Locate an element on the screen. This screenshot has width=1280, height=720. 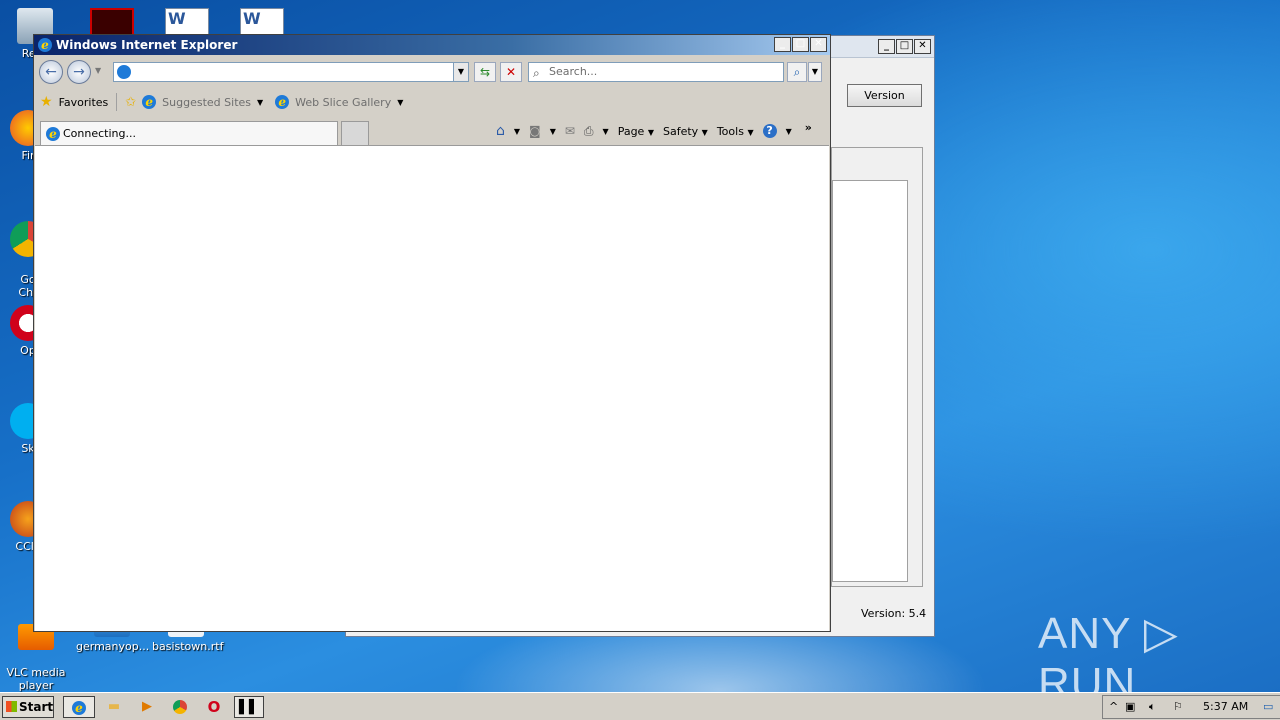
suggested-sites-link: Suggested Sites is located at coordinates (206, 102).